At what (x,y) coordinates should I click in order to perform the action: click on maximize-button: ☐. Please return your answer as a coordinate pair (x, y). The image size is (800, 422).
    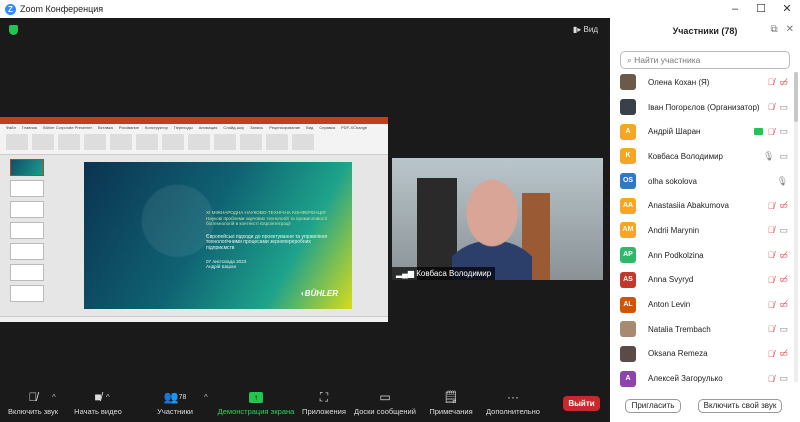
    Looking at the image, I should click on (761, 9).